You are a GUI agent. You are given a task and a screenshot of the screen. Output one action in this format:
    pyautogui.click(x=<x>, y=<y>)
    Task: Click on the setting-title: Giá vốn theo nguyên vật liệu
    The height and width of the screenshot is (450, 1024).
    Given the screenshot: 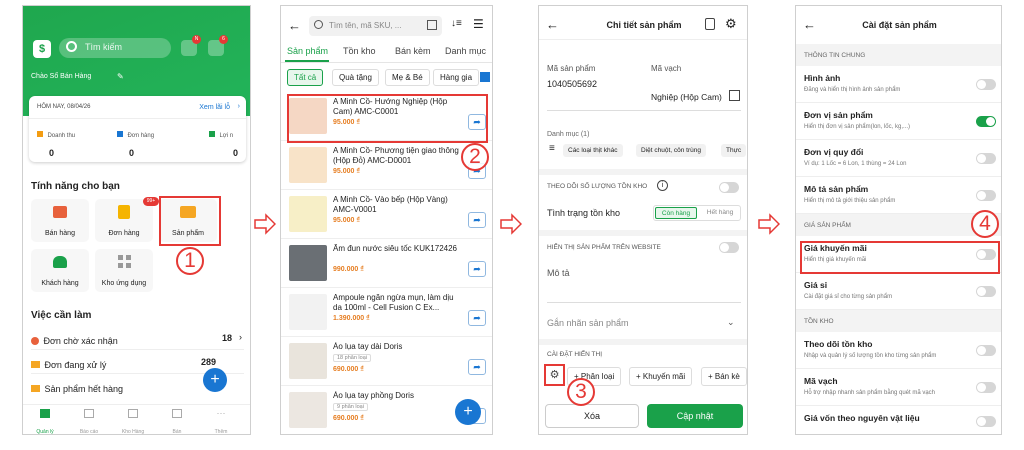 What is the action you would take?
    pyautogui.click(x=862, y=418)
    